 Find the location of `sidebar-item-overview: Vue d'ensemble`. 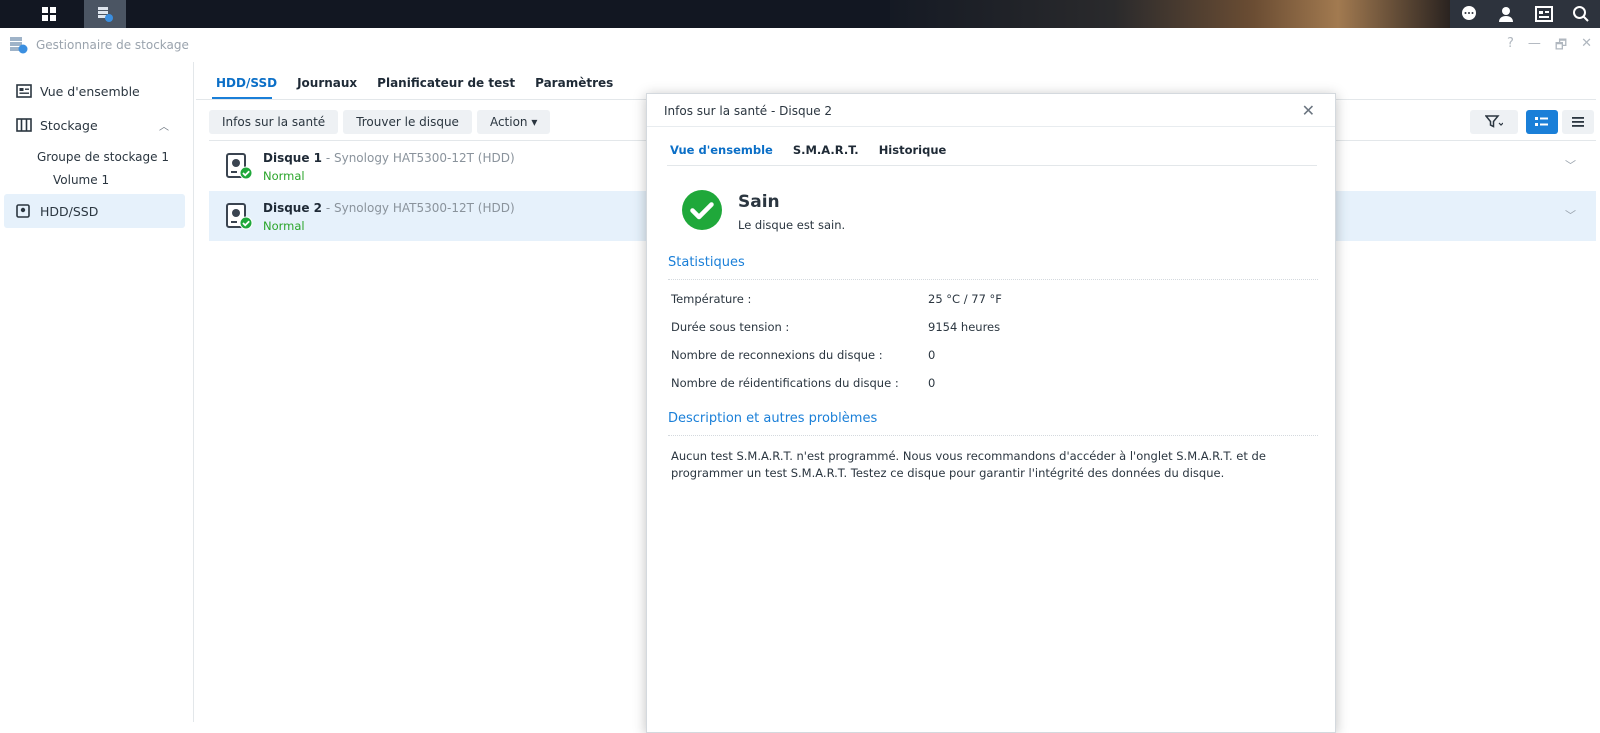

sidebar-item-overview: Vue d'ensemble is located at coordinates (94, 91).